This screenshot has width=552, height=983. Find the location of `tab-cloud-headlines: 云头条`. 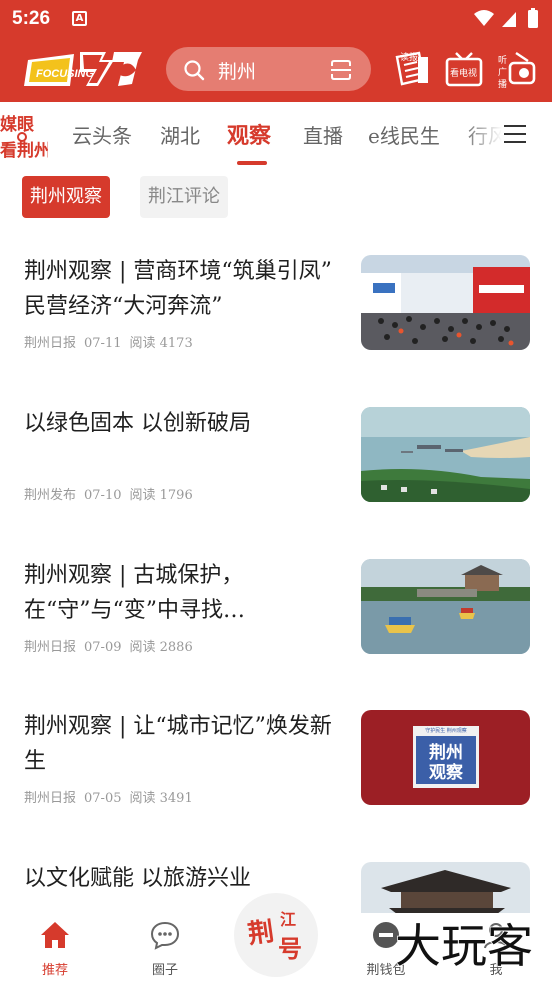

tab-cloud-headlines: 云头条 is located at coordinates (102, 134).